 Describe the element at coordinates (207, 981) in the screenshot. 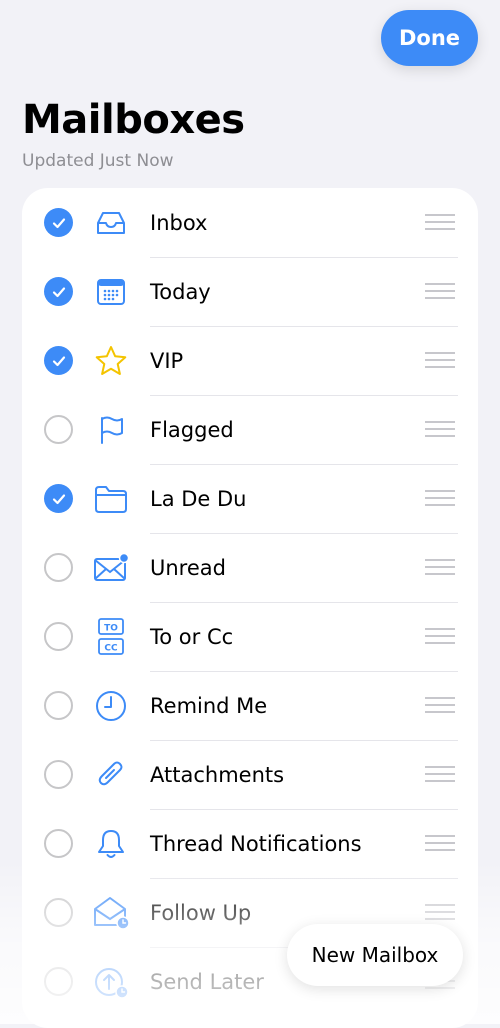

I see `mailbox-label: Send Later` at that location.